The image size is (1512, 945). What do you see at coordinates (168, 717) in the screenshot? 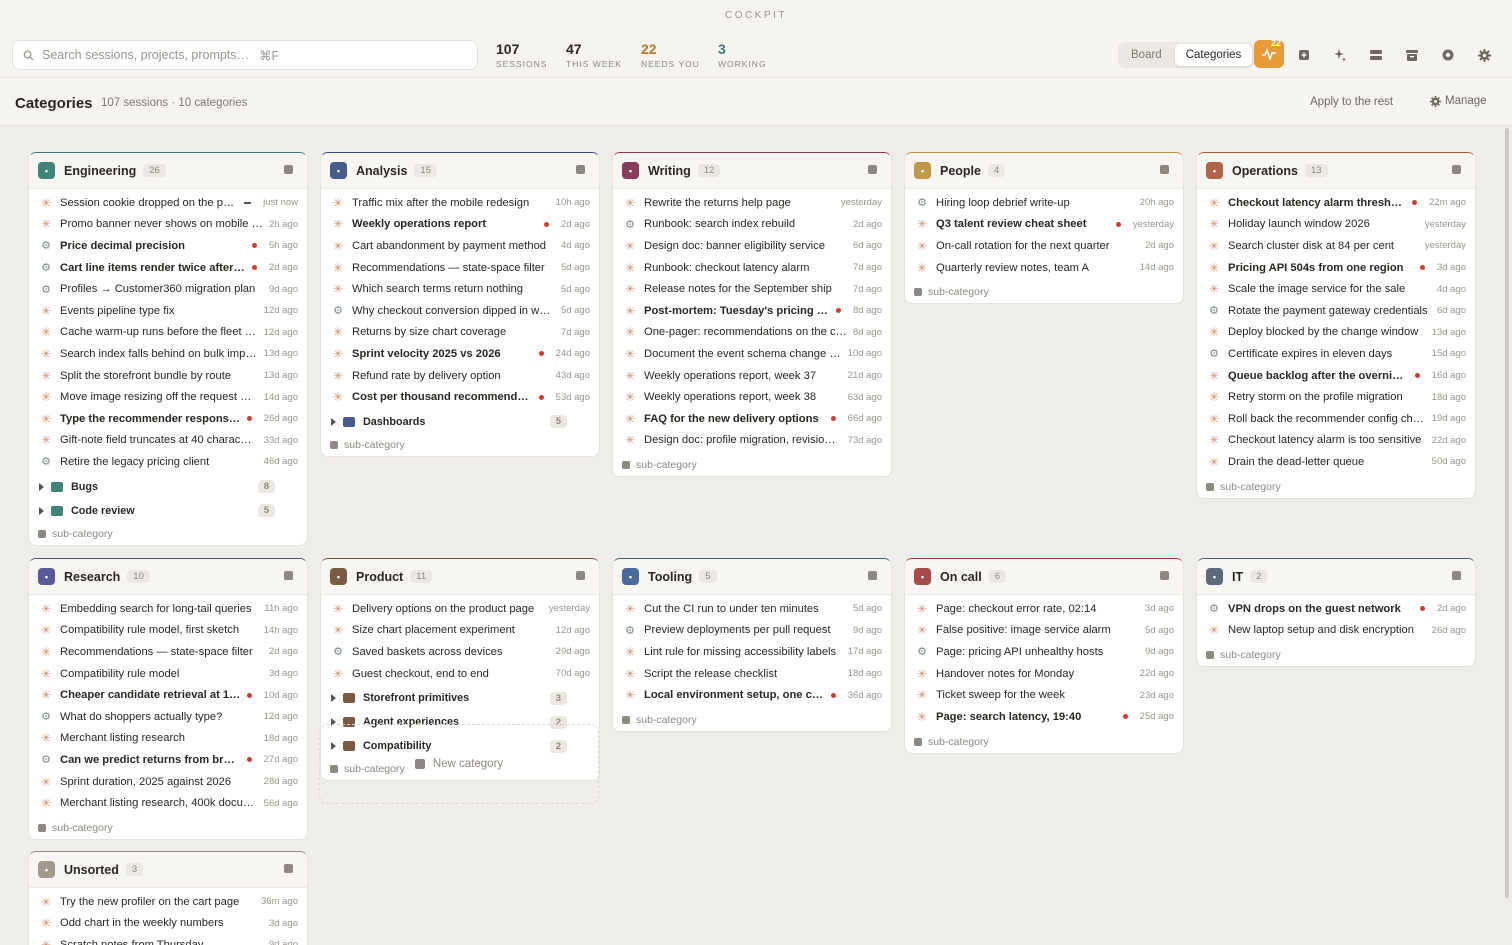
I see `session-row: ⚙ What do shoppers actually type? 12d ago` at bounding box center [168, 717].